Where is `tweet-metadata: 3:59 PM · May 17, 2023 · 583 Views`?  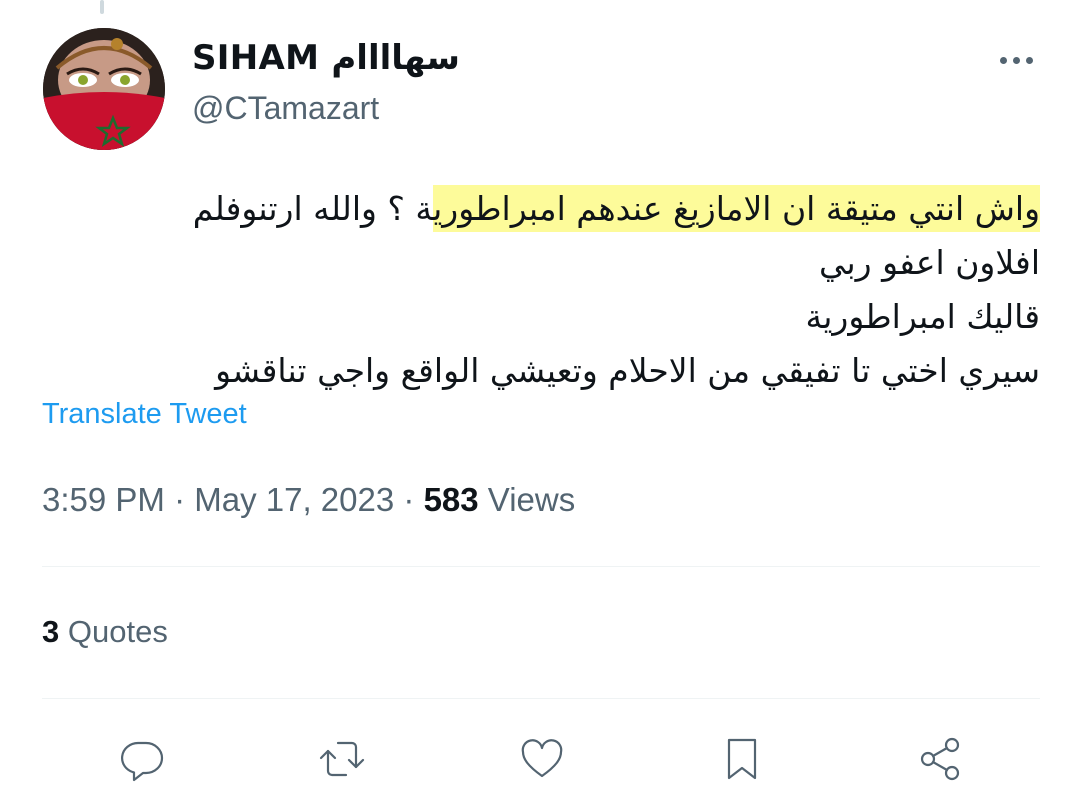 tweet-metadata: 3:59 PM · May 17, 2023 · 583 Views is located at coordinates (308, 500).